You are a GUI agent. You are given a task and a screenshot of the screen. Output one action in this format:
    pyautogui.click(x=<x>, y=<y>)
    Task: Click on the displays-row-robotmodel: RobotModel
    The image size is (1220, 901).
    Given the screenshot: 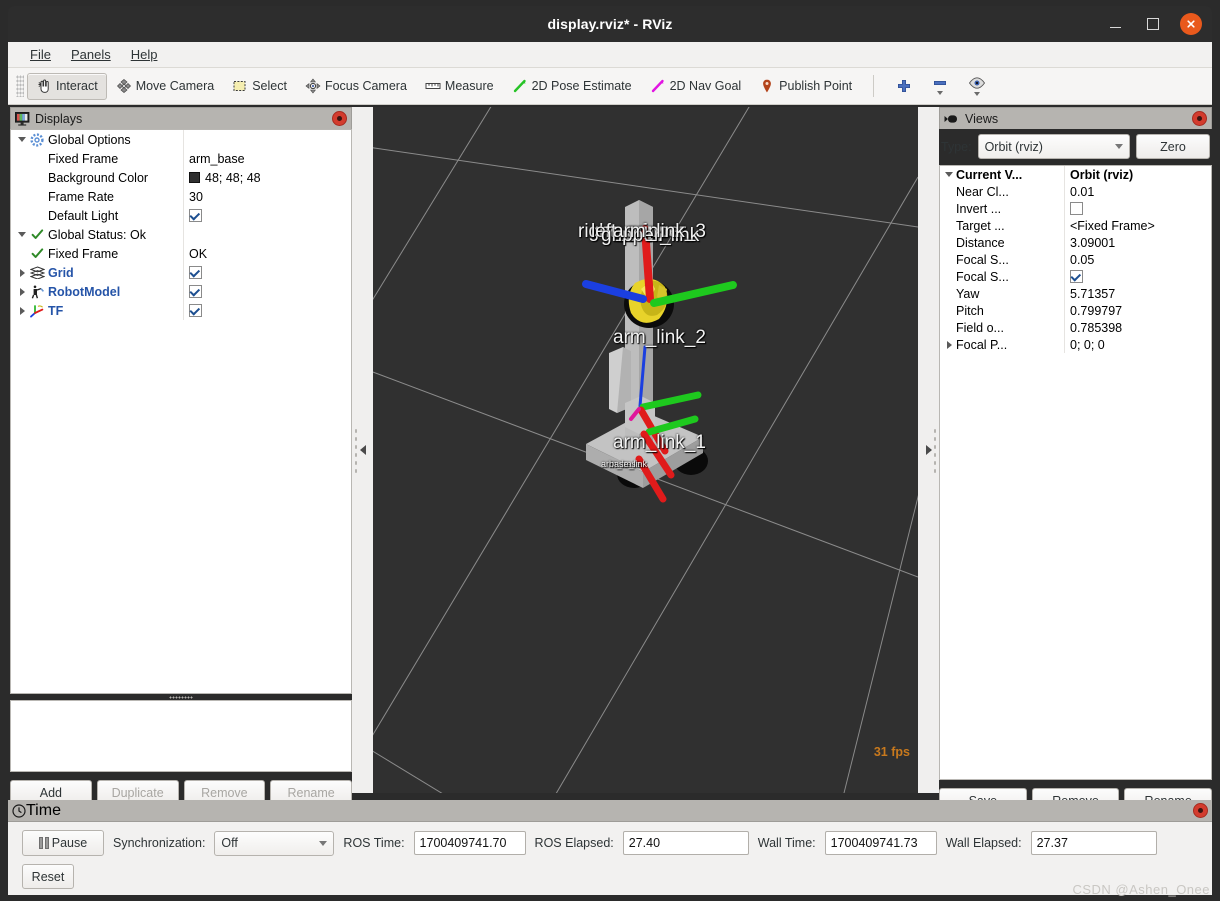 What is the action you would take?
    pyautogui.click(x=181, y=291)
    